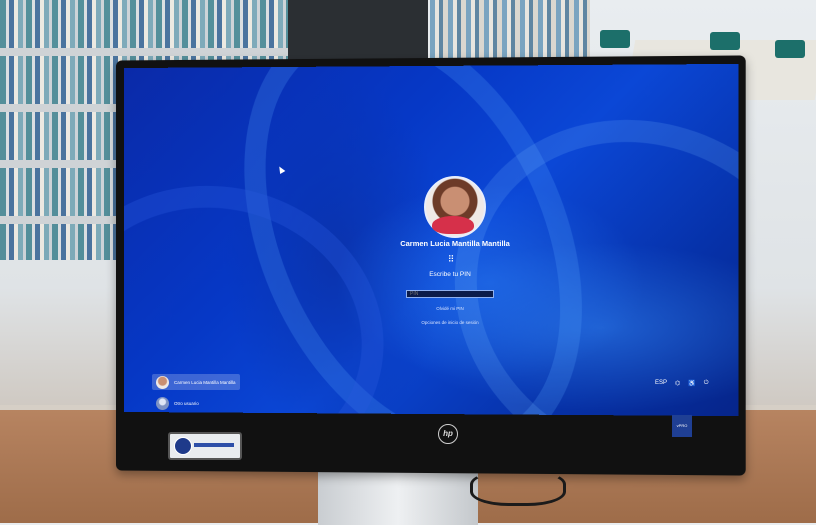 This screenshot has width=816, height=525. Describe the element at coordinates (162, 403) in the screenshot. I see `generic-user-icon` at that location.